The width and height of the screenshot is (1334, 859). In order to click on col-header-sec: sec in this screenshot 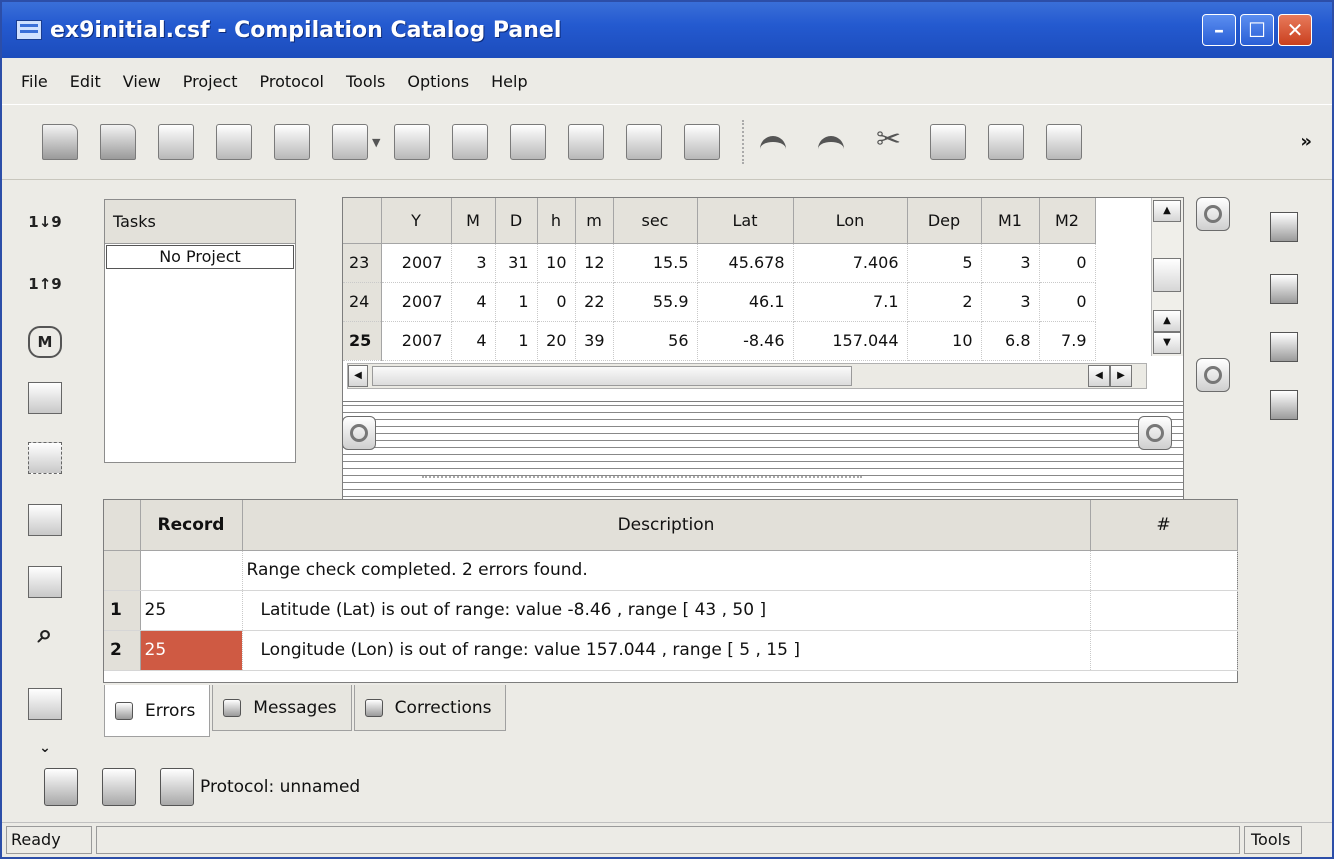, I will do `click(655, 221)`.